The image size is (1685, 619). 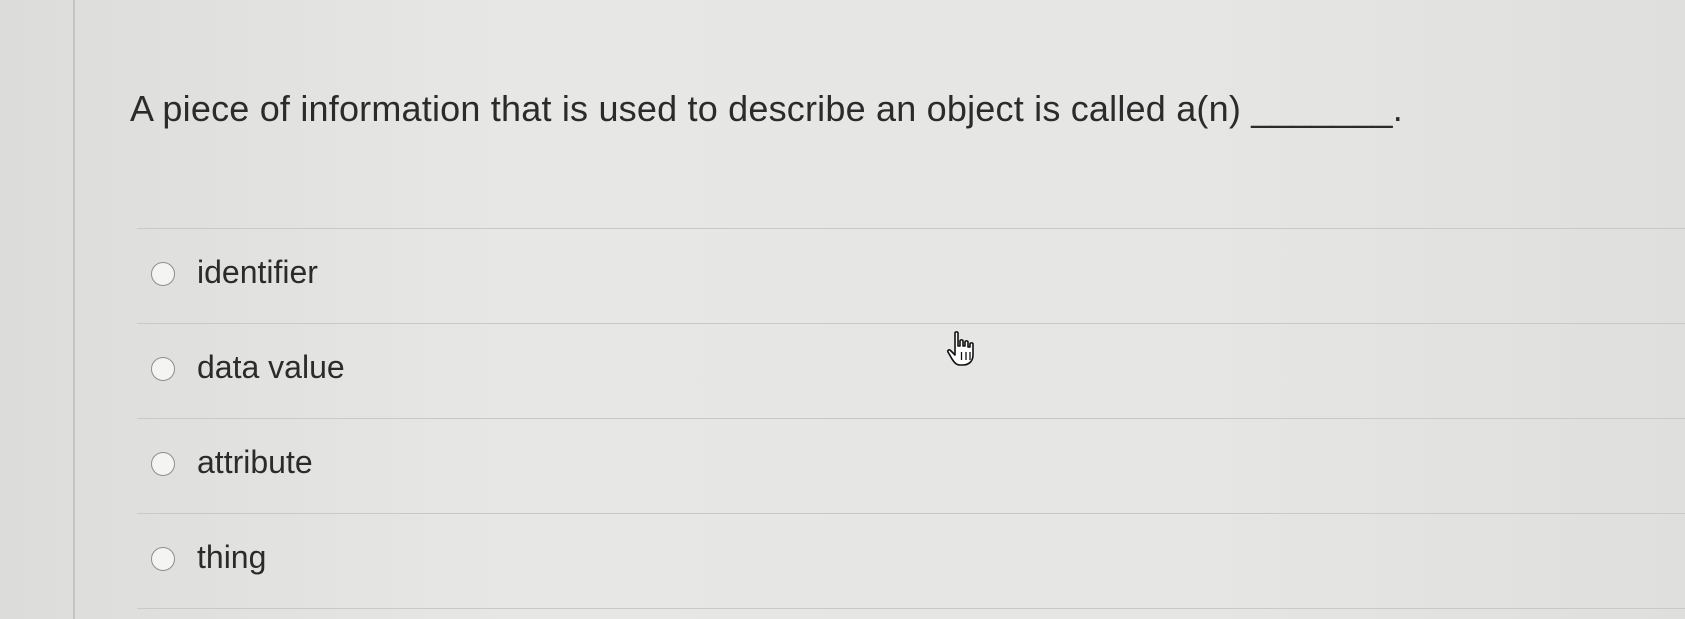 What do you see at coordinates (163, 559) in the screenshot?
I see `radio-button-thing` at bounding box center [163, 559].